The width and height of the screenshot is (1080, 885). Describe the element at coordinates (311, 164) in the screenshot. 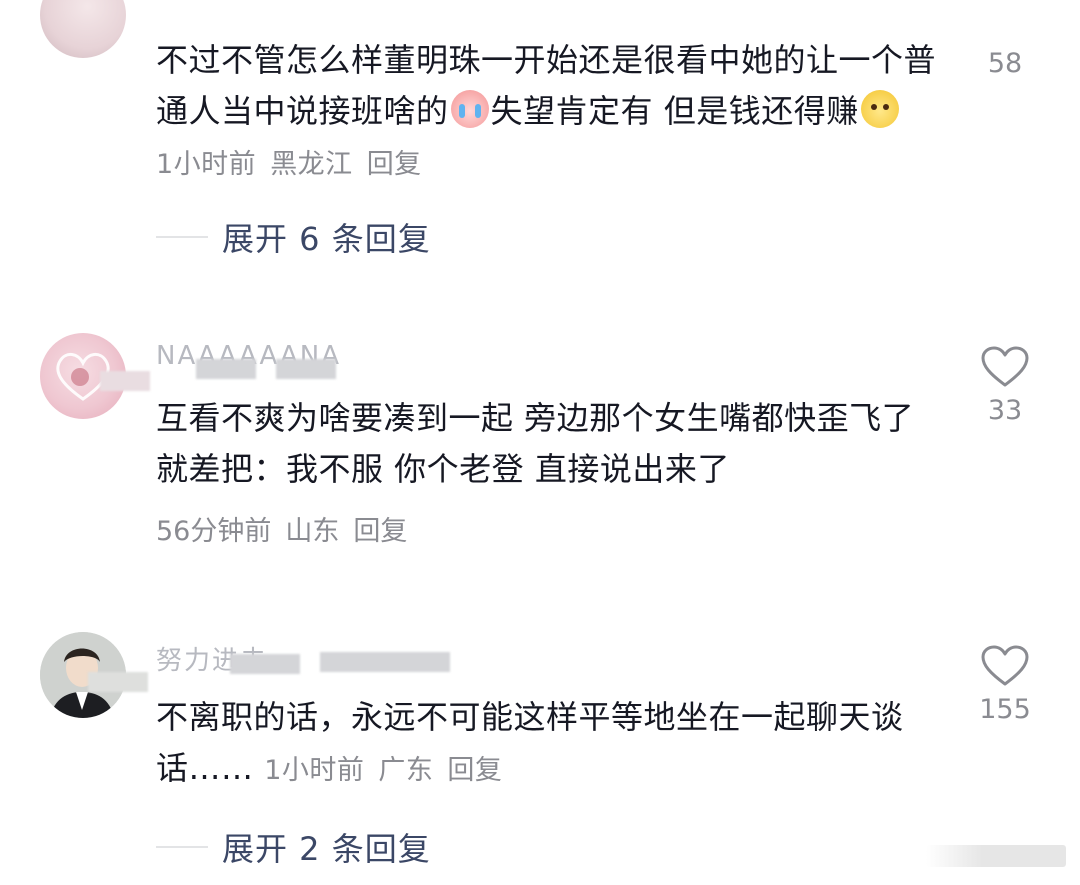

I see `comment-location: 黑龙江` at that location.